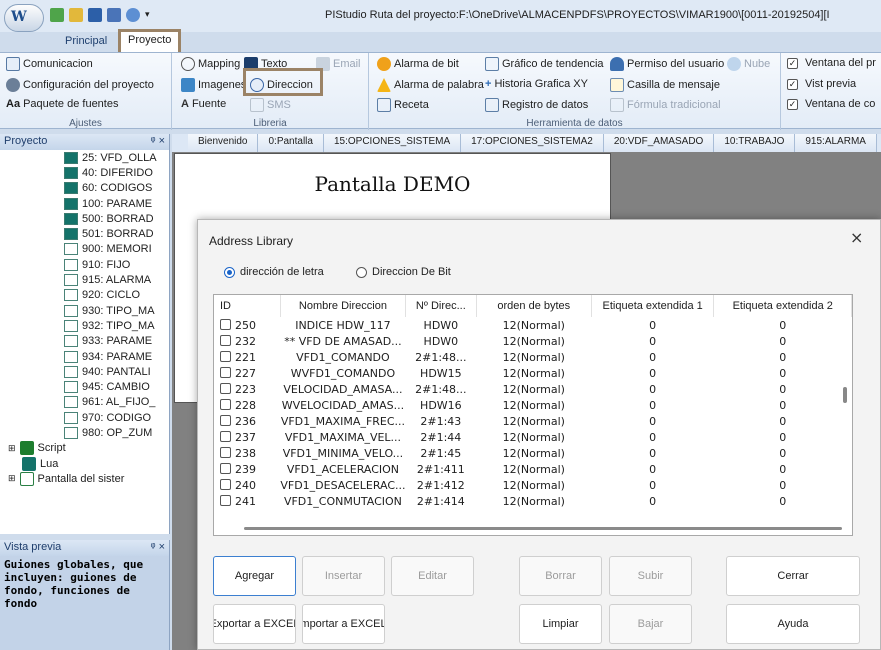 Image resolution: width=881 pixels, height=650 pixels. I want to click on fuente-button: A Fuente, so click(203, 104).